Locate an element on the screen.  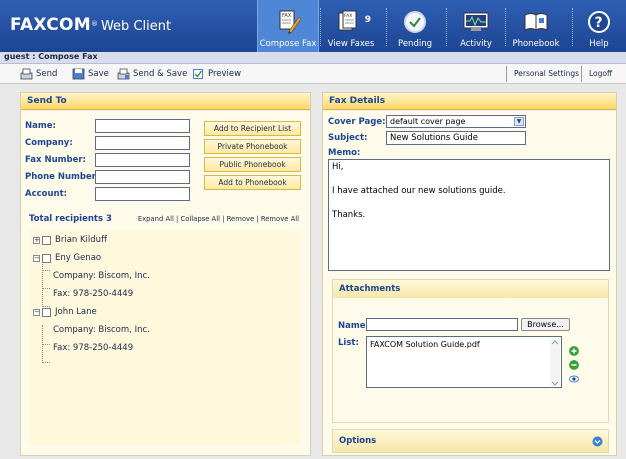
remove-link: Remove is located at coordinates (241, 219).